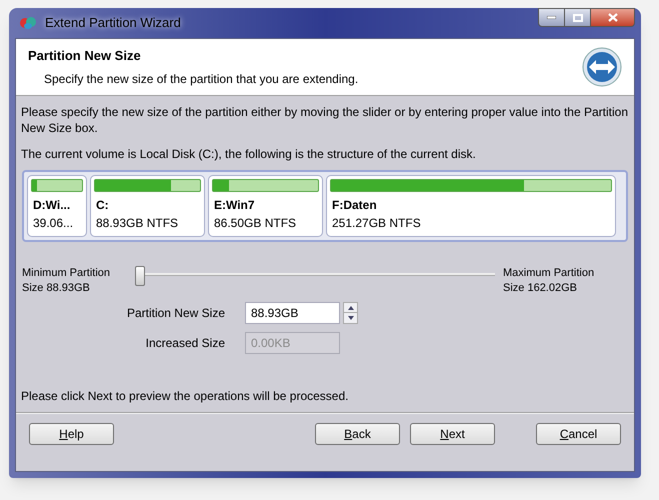 This screenshot has width=659, height=500. I want to click on spin-up-button, so click(350, 307).